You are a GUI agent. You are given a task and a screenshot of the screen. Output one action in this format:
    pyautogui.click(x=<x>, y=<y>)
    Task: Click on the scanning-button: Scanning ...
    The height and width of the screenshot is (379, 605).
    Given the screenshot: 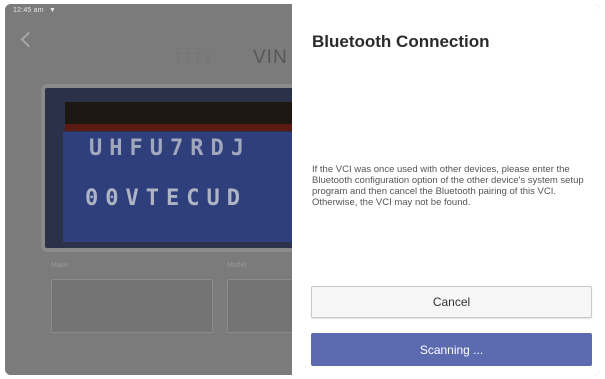 What is the action you would take?
    pyautogui.click(x=451, y=349)
    